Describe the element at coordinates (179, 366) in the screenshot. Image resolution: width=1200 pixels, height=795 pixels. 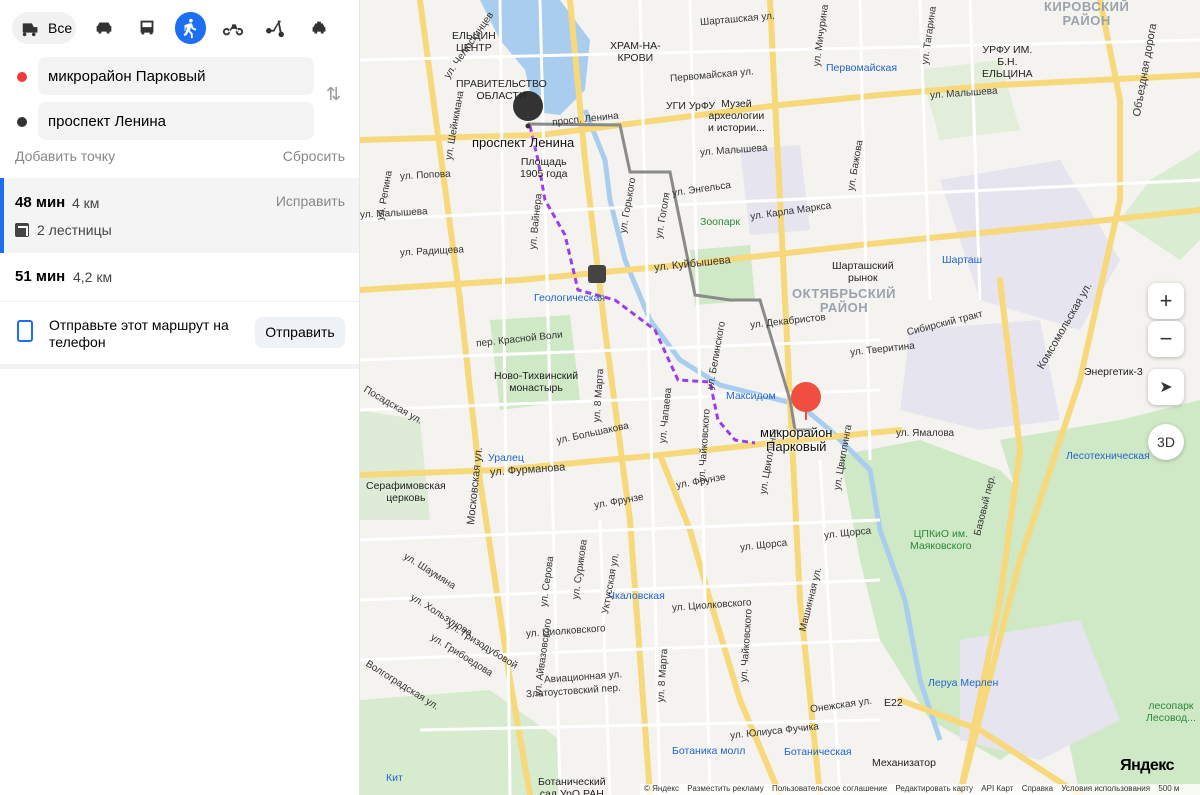
I see `panel-divider` at that location.